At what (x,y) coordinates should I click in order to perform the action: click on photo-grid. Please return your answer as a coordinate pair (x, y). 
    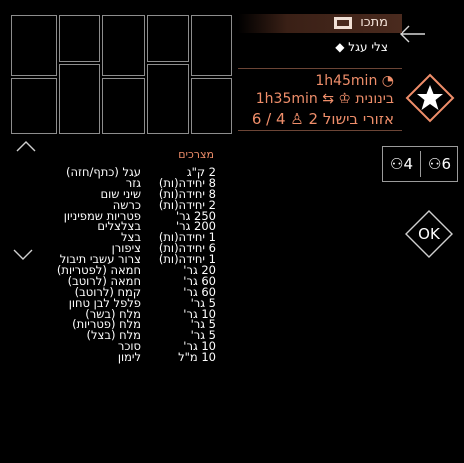
    Looking at the image, I should click on (121, 74).